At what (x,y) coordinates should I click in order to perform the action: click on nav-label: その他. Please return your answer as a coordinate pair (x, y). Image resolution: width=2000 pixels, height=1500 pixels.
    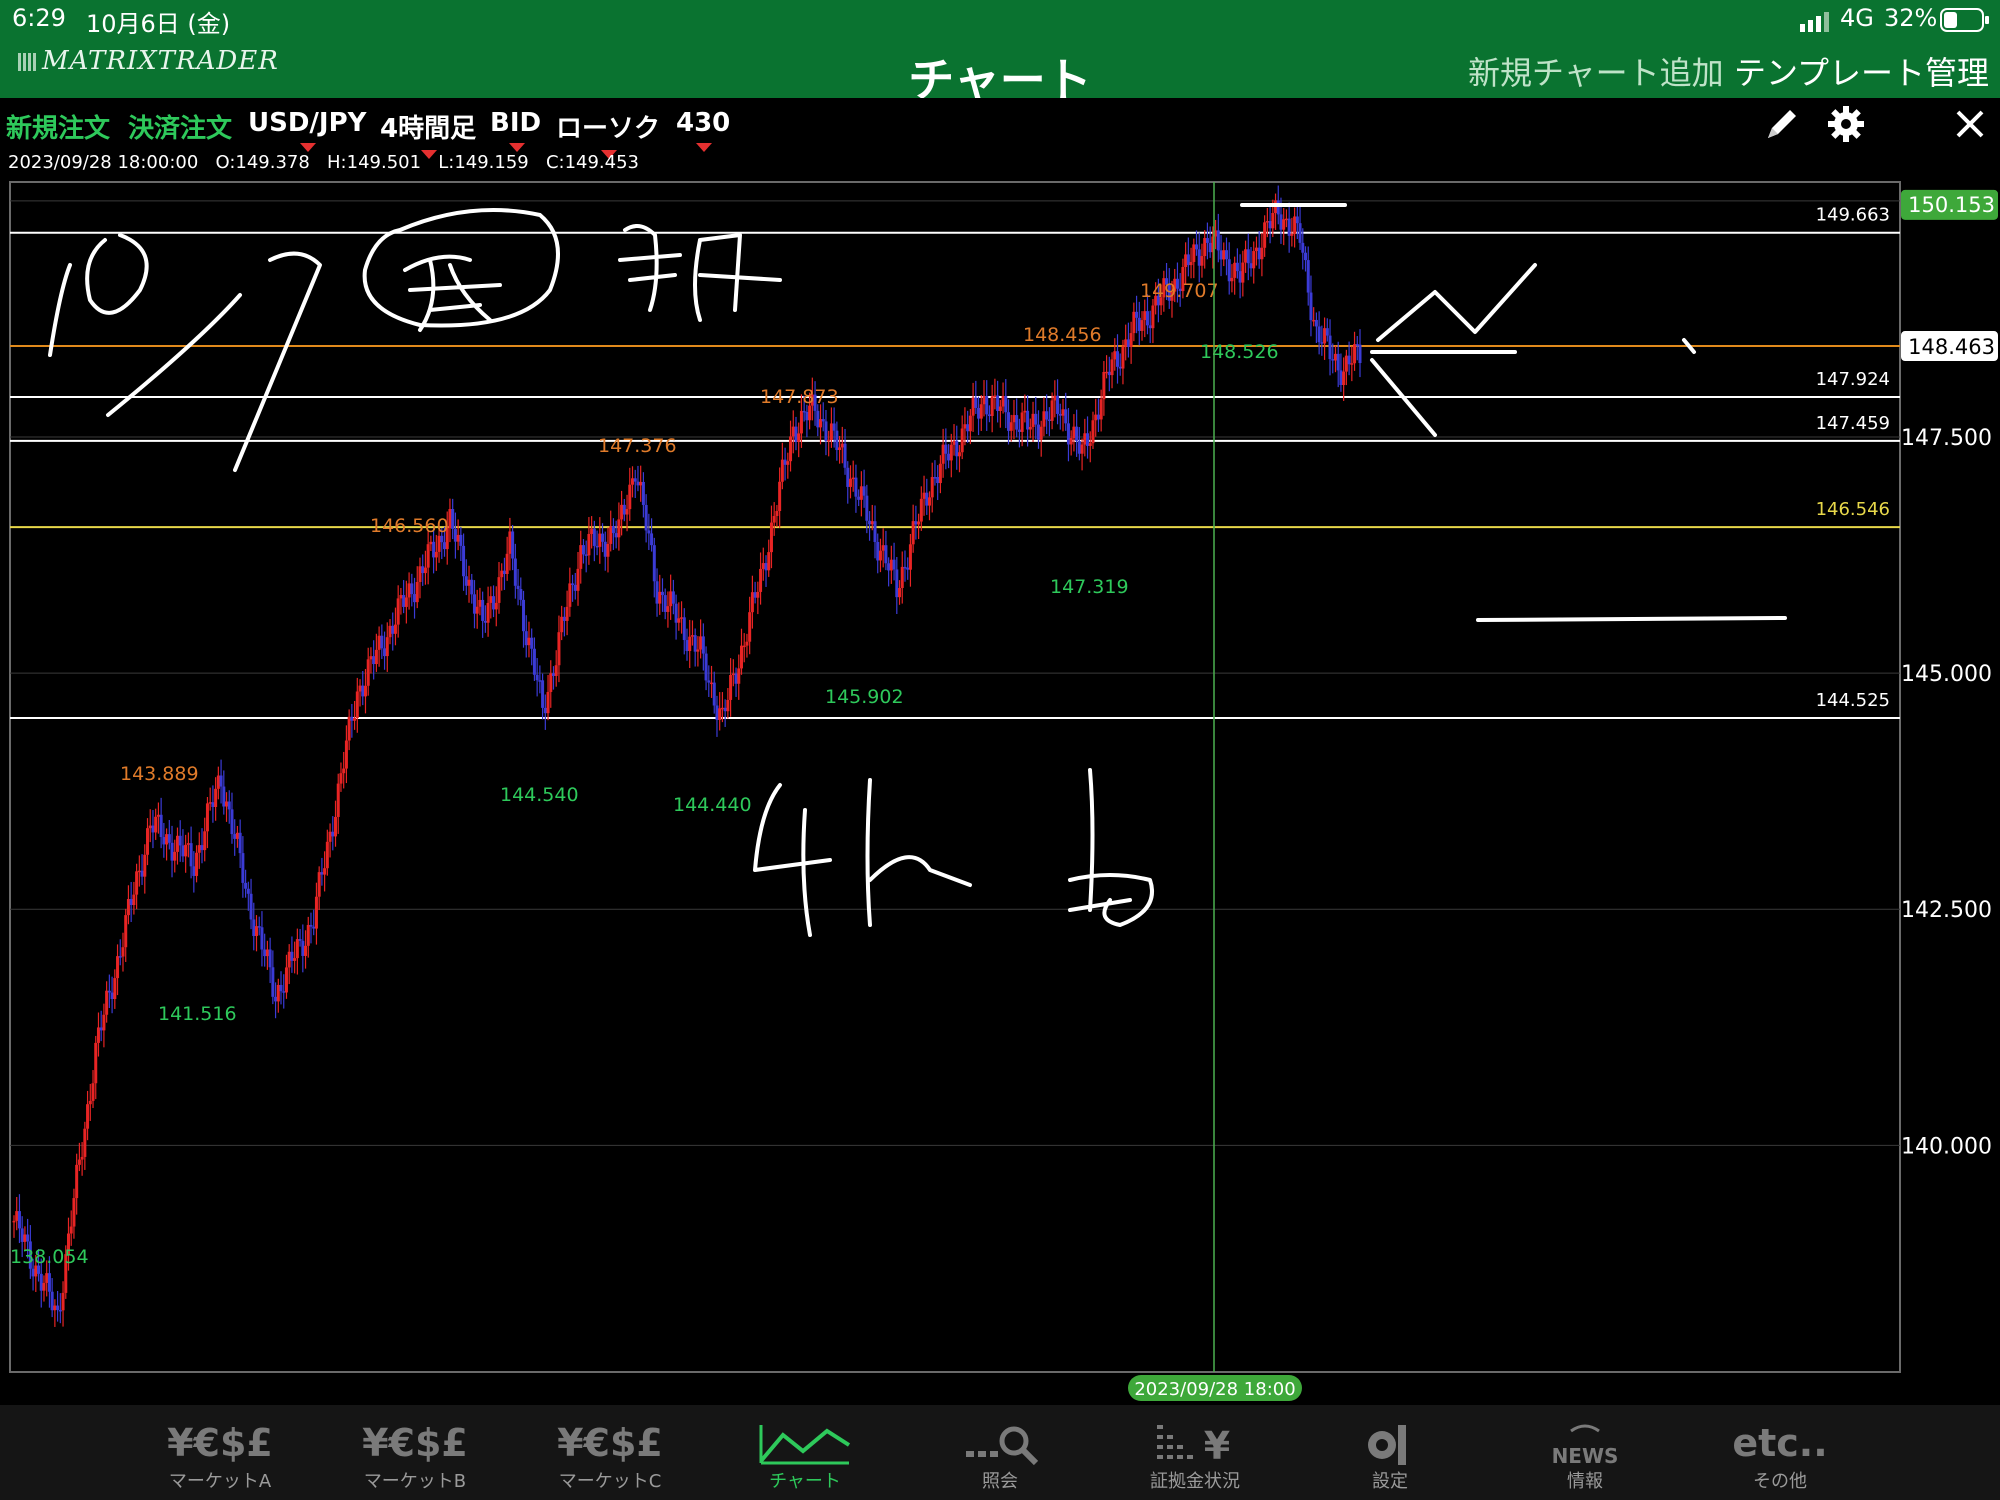
    Looking at the image, I should click on (1780, 1481).